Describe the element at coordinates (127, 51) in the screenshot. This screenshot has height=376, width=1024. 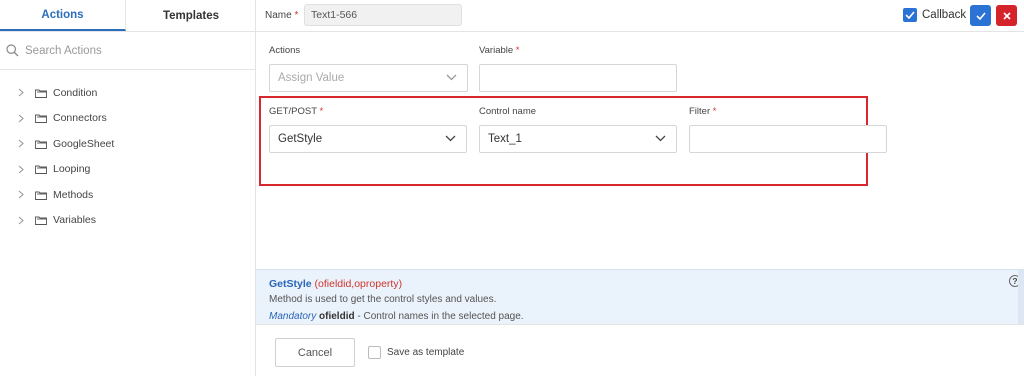
I see `search-actions-input: Search Actions` at that location.